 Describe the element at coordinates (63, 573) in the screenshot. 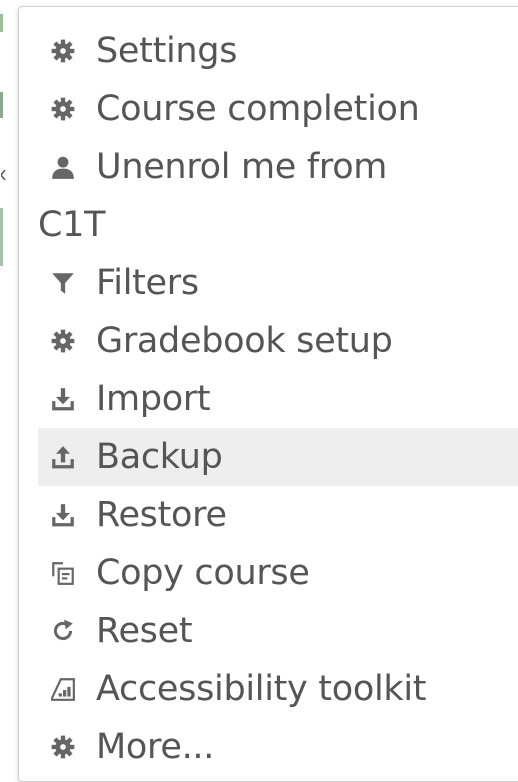

I see `copy-icon` at that location.